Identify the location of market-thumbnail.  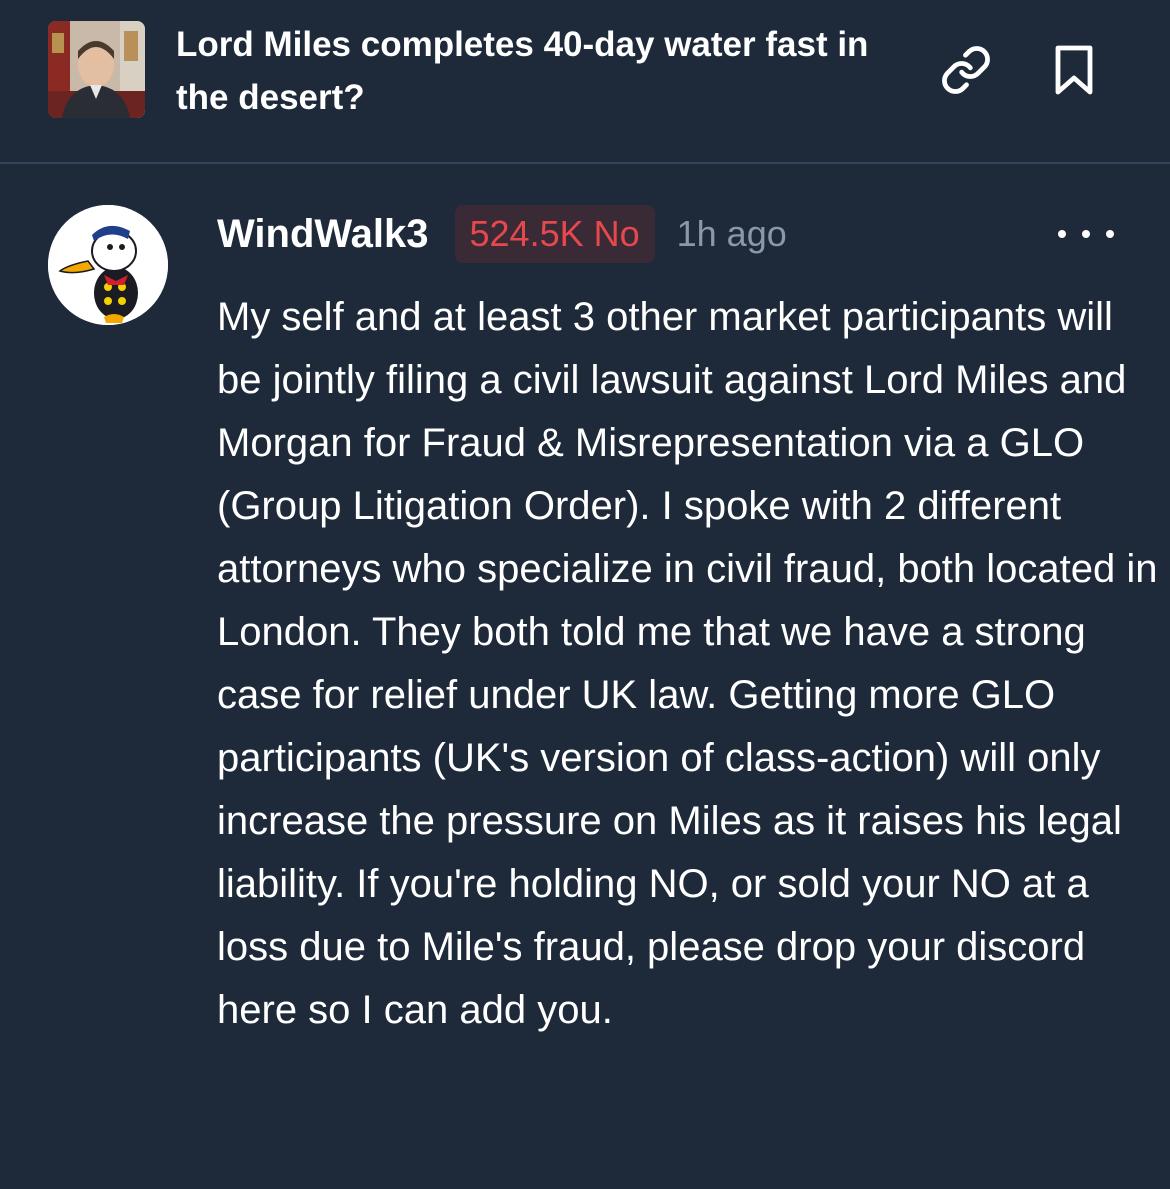
(96, 69).